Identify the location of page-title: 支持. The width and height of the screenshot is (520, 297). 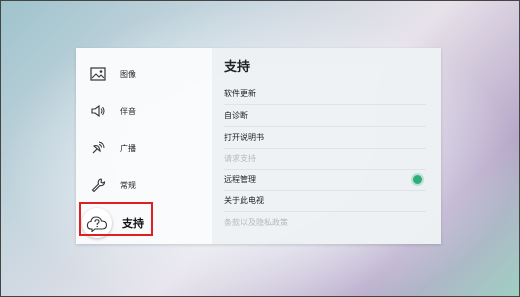
(237, 67).